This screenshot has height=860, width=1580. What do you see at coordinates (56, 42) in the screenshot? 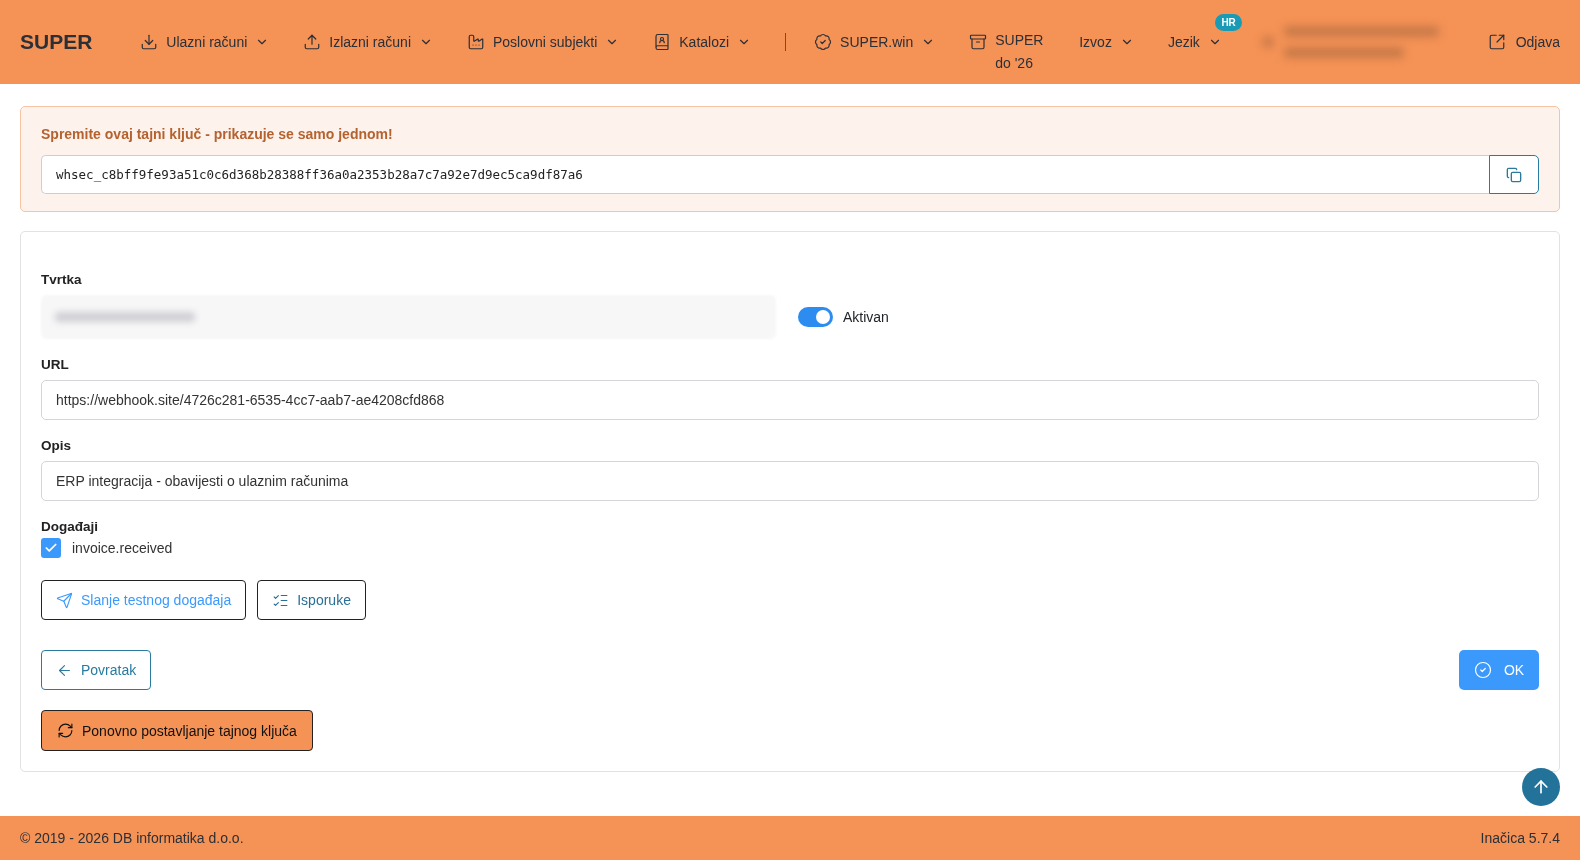
I see `brand-logo: SUPER` at bounding box center [56, 42].